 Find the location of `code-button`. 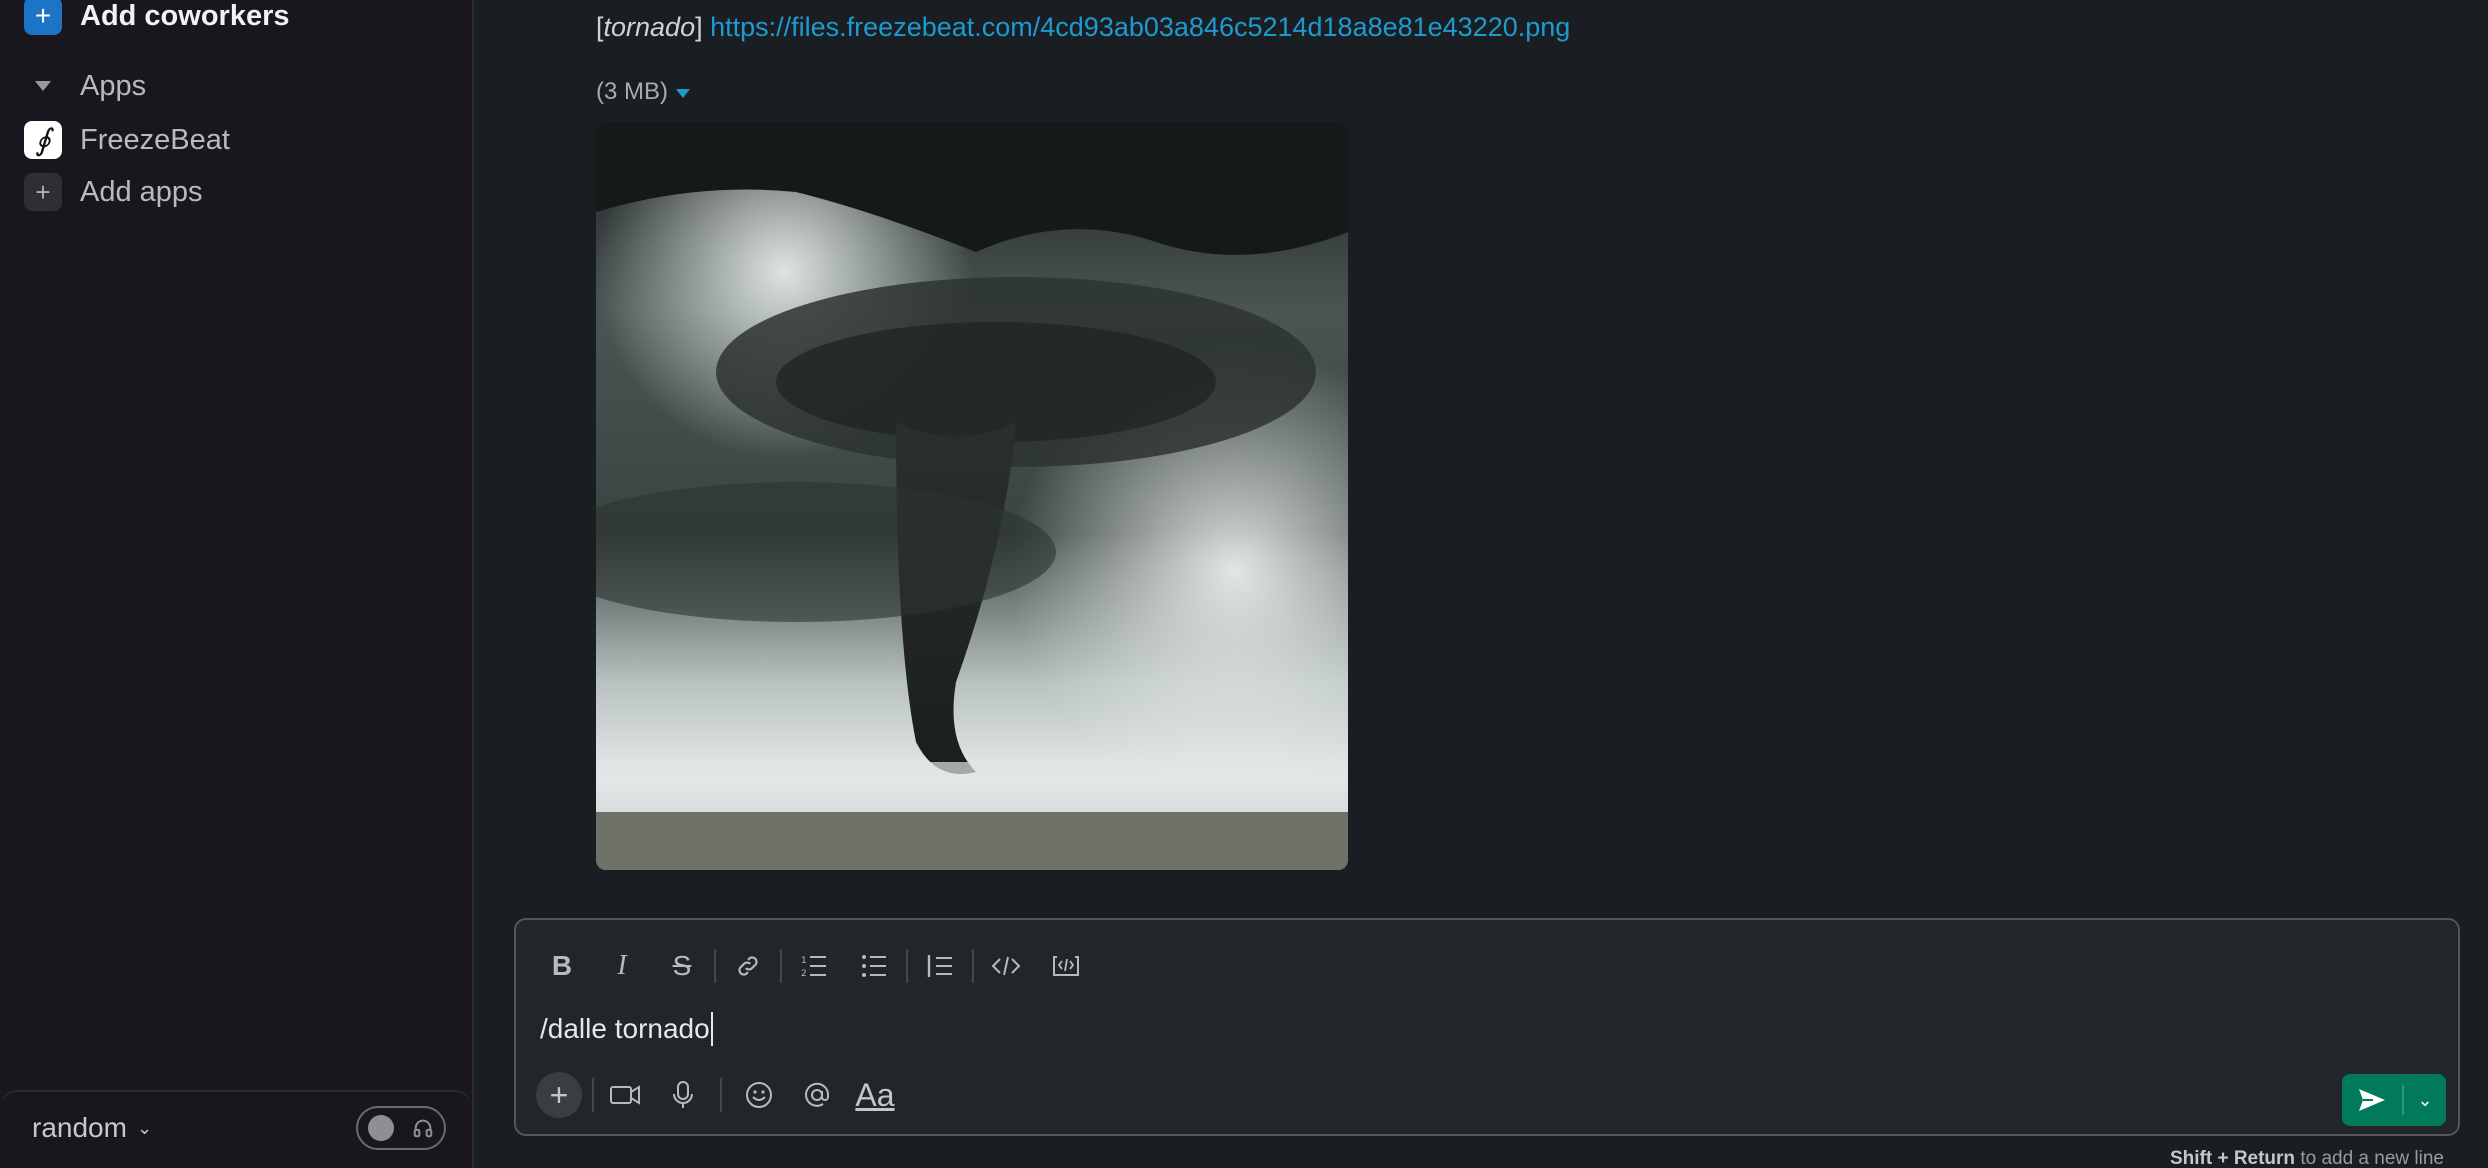

code-button is located at coordinates (1006, 966).